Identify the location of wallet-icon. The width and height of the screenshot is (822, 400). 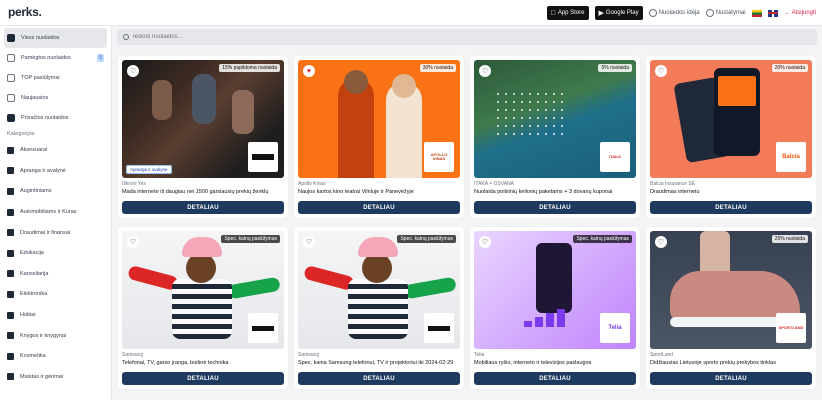
(10, 233).